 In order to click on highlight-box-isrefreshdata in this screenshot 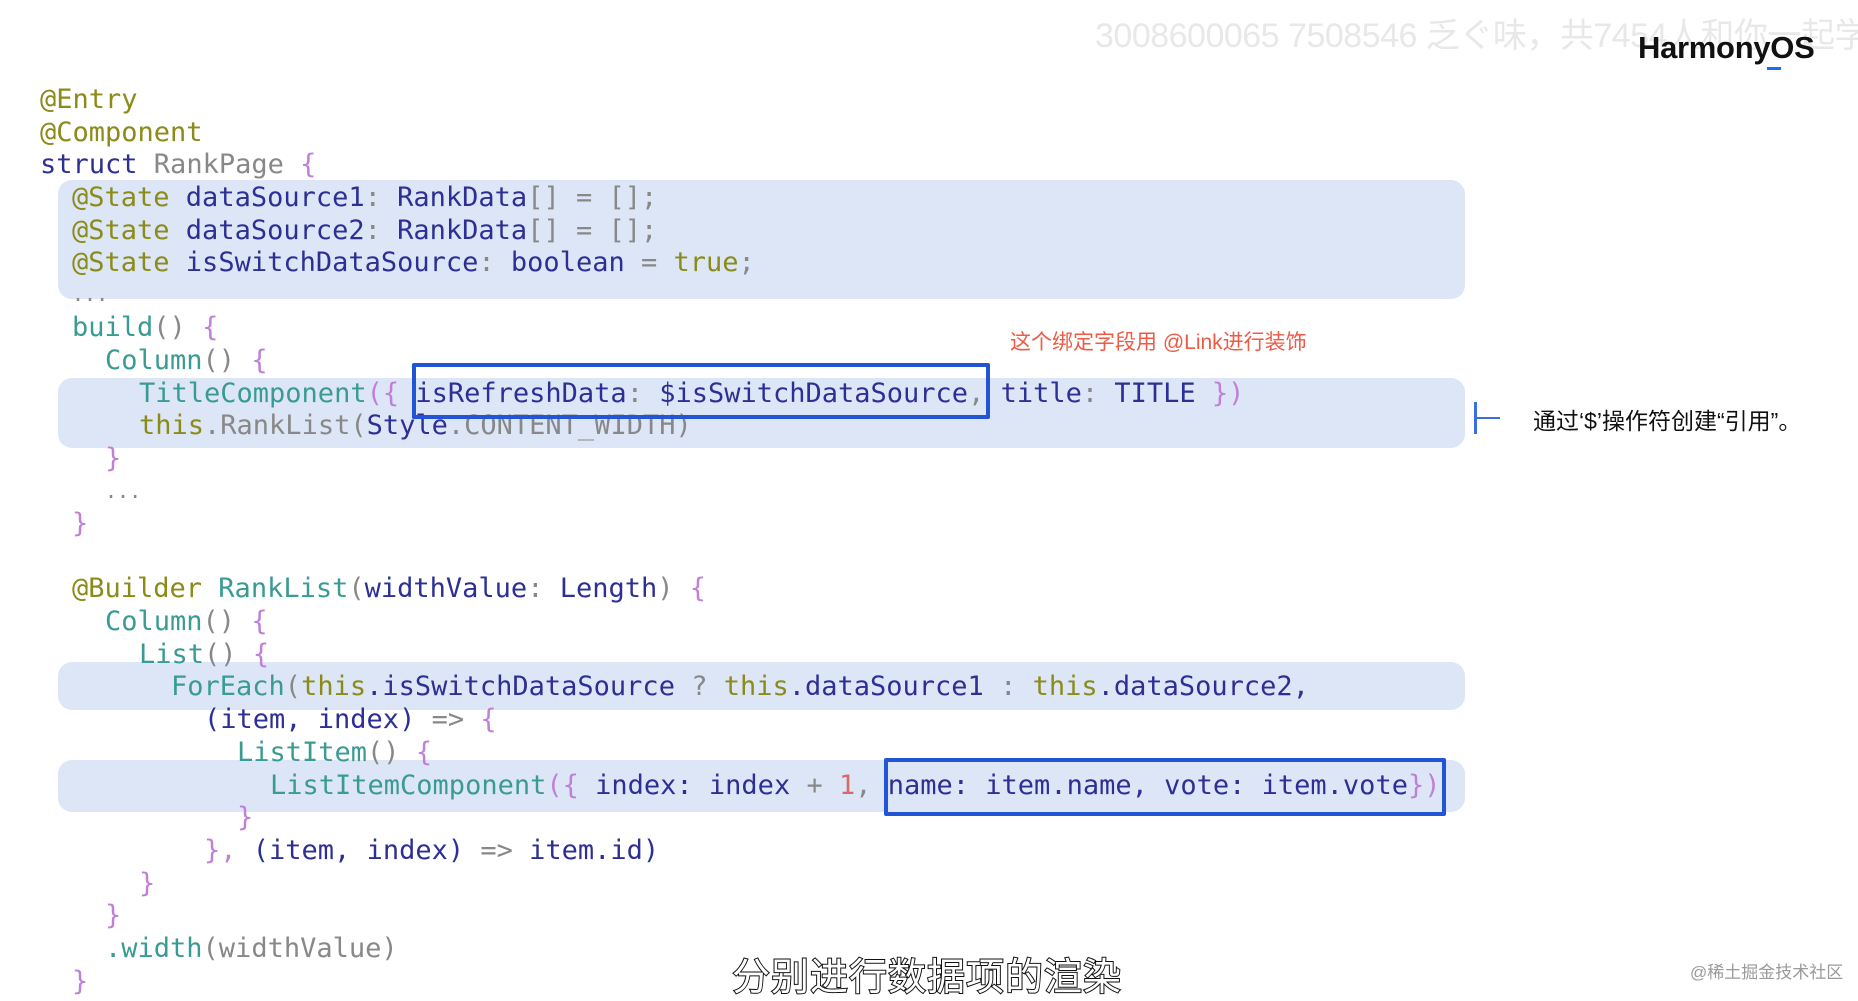, I will do `click(701, 391)`.